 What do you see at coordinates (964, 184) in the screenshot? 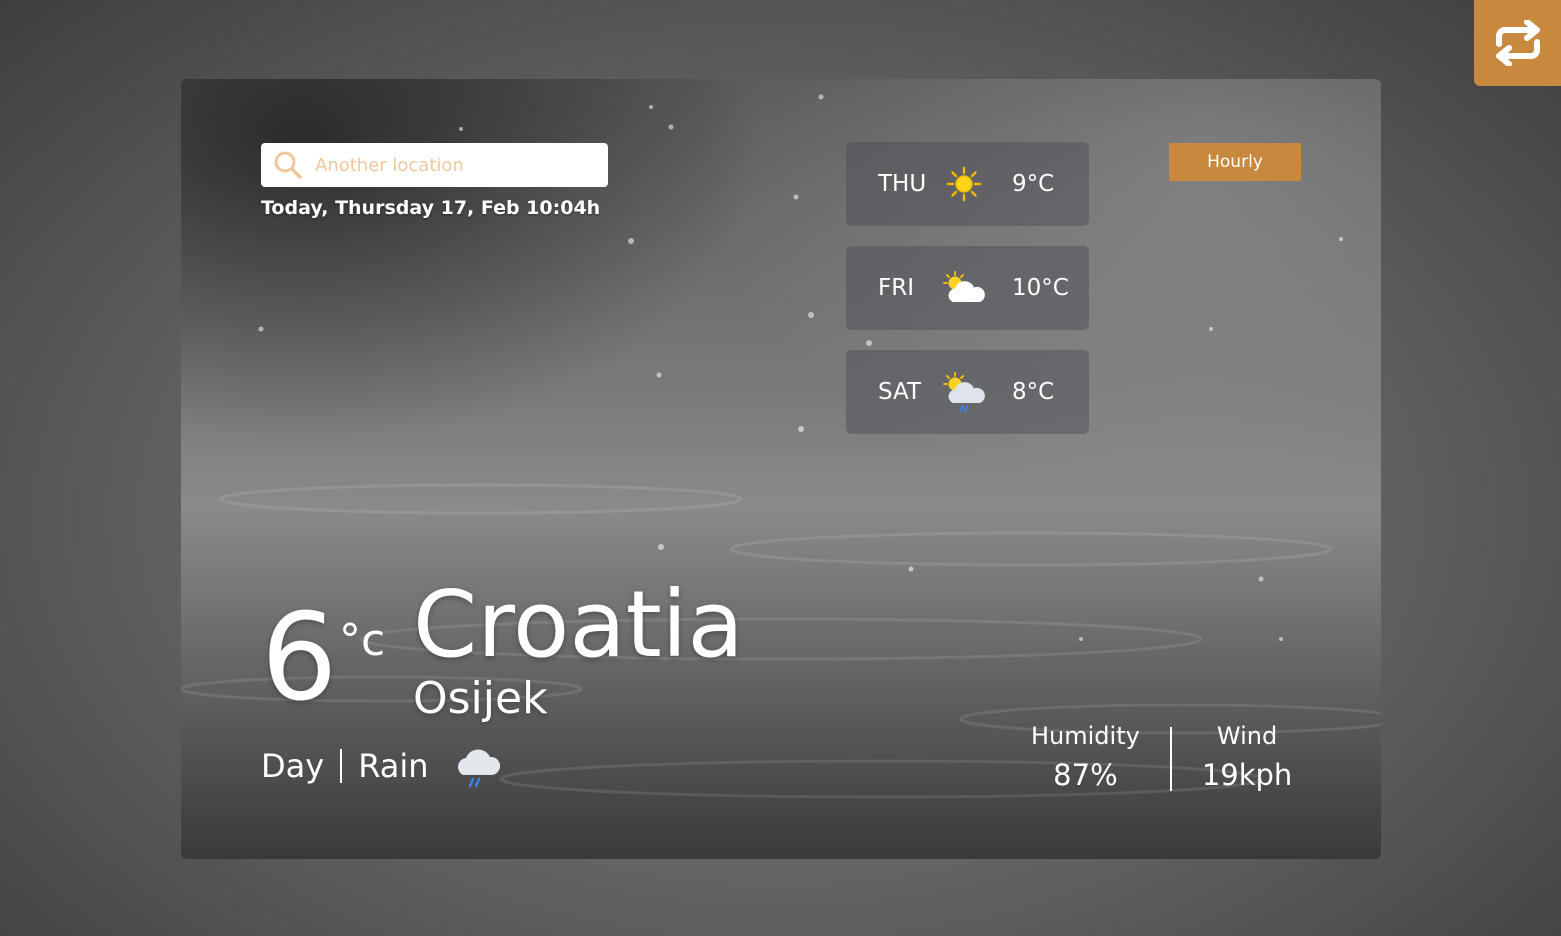
I see `sun-icon` at bounding box center [964, 184].